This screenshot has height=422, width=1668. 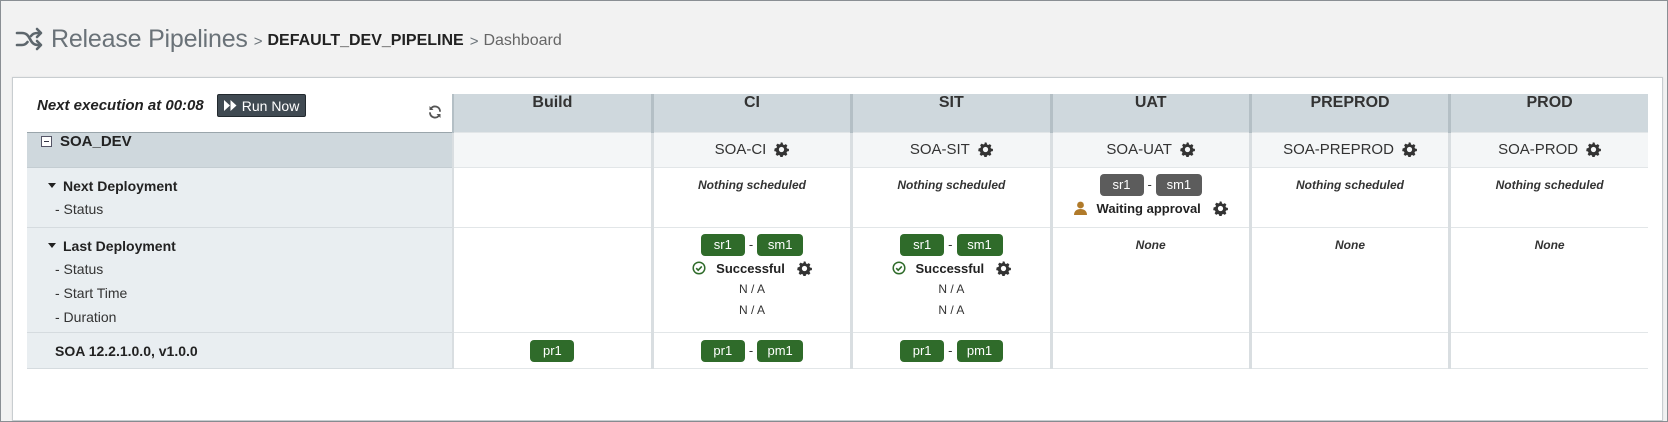 What do you see at coordinates (239, 186) in the screenshot?
I see `next-deployment-toggle: Next Deployment` at bounding box center [239, 186].